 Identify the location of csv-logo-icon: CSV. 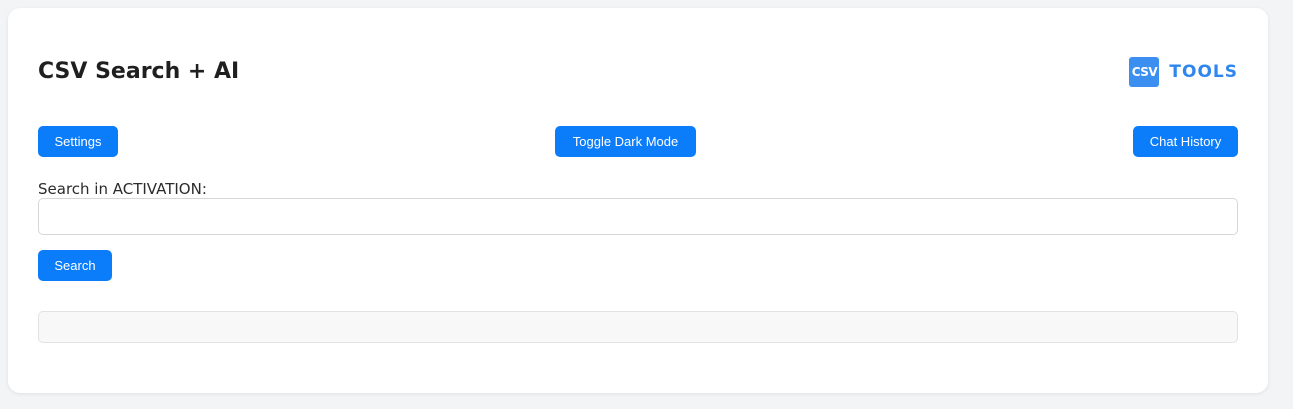
(1144, 72).